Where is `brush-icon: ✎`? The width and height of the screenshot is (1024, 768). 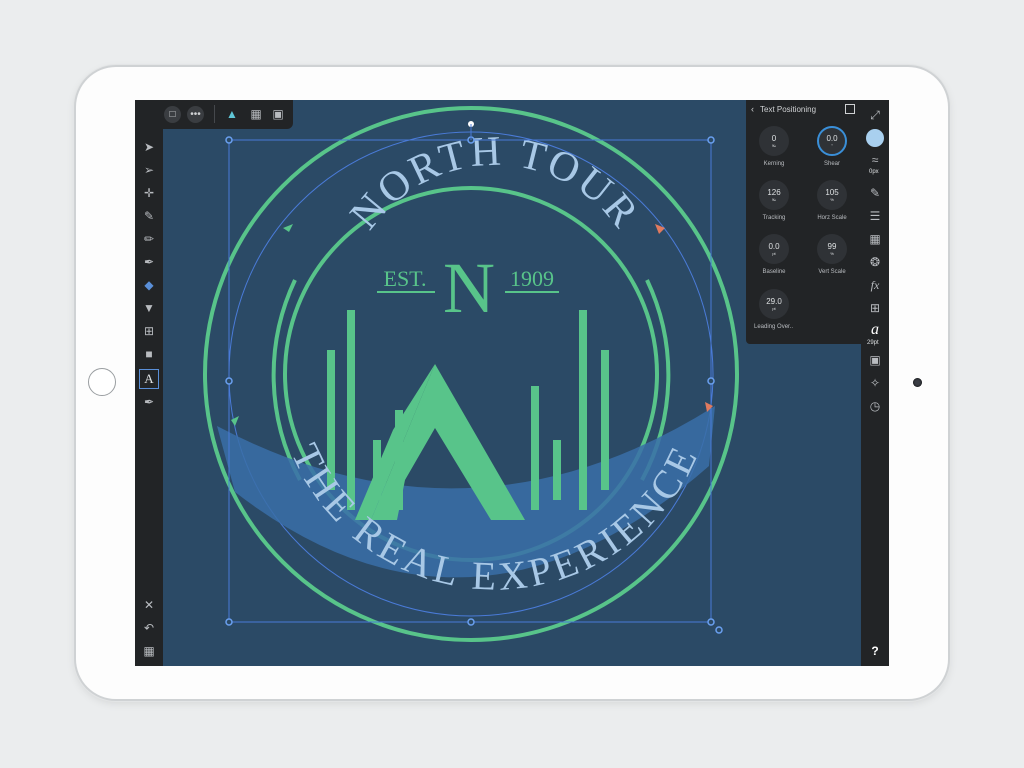
brush-icon: ✎ is located at coordinates (875, 193).